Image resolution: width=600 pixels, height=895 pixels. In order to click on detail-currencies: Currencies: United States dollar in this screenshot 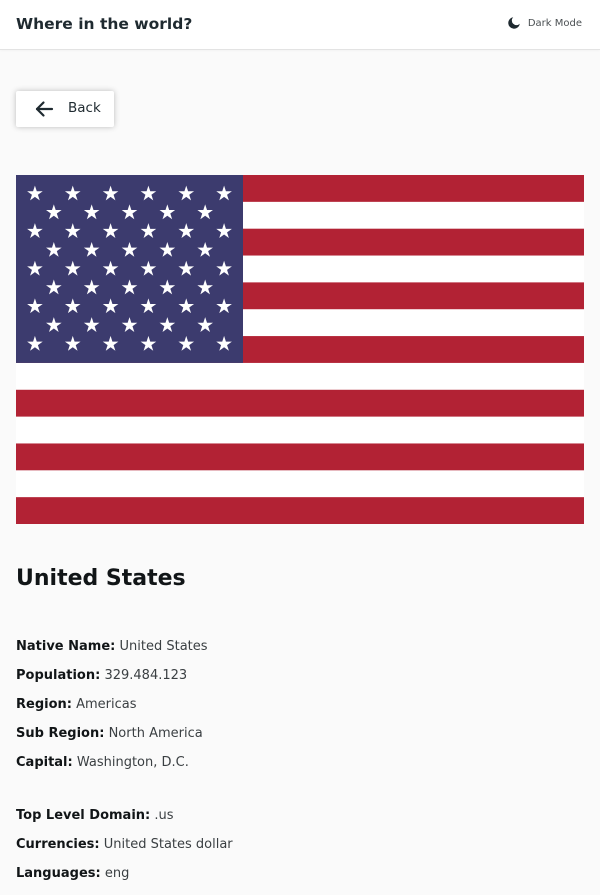, I will do `click(124, 844)`.